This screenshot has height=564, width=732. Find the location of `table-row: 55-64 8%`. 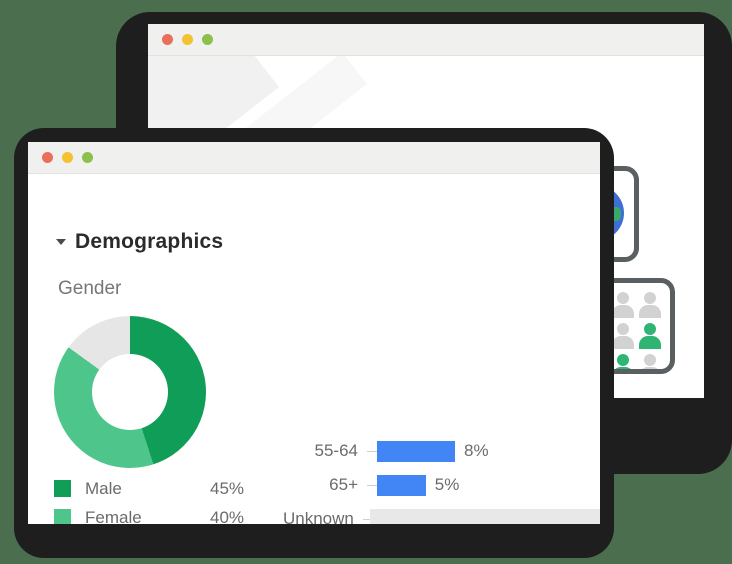

table-row: 55-64 8% is located at coordinates (441, 451).